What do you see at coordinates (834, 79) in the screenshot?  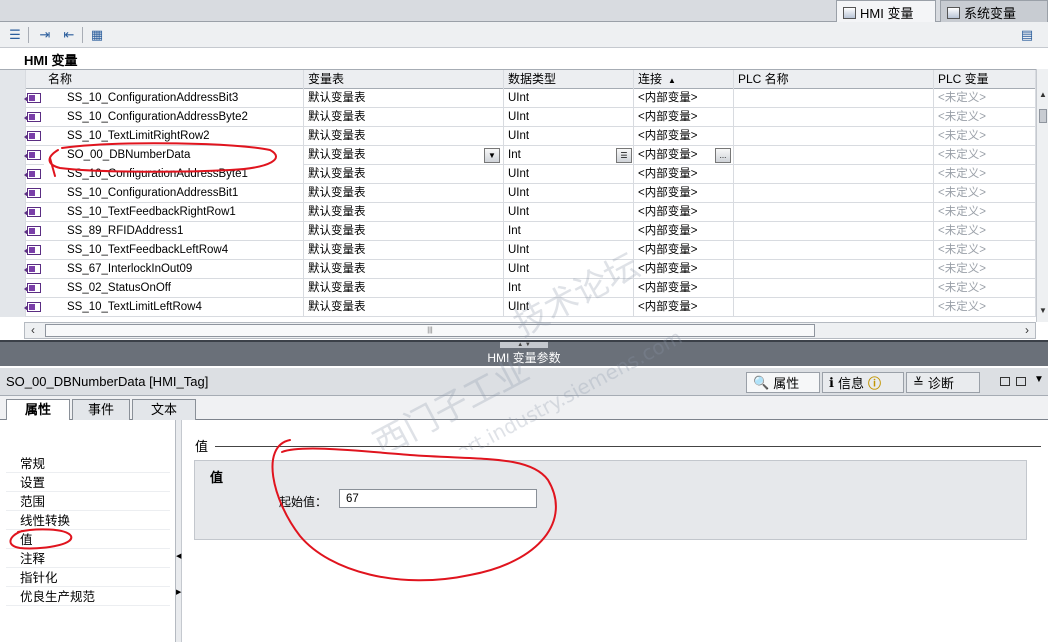 I see `column-header-plc-name: PLC 名称` at bounding box center [834, 79].